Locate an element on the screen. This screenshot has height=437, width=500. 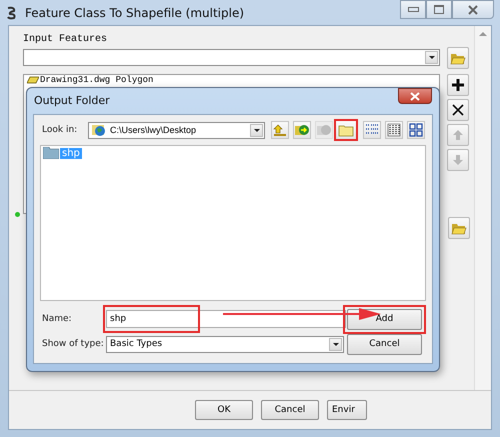
add-button is located at coordinates (458, 85).